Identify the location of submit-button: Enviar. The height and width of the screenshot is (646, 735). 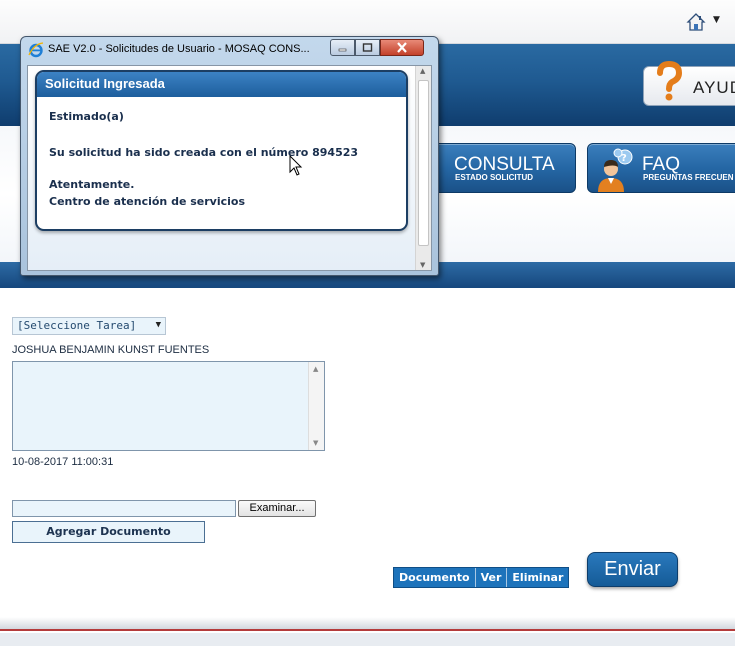
(632, 569).